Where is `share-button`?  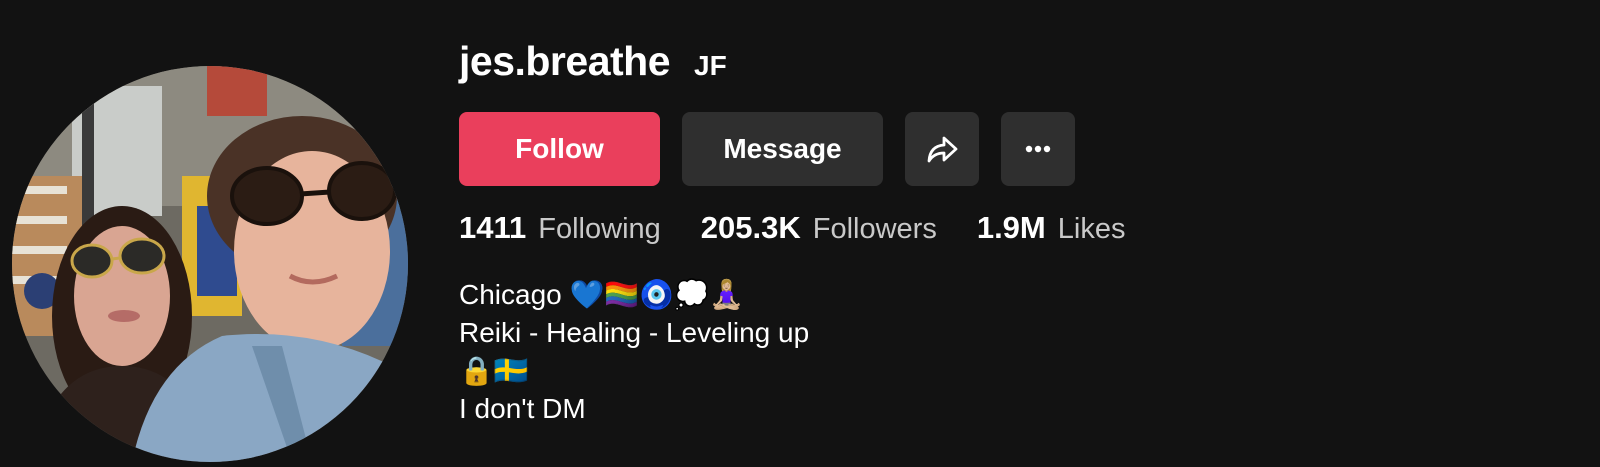
share-button is located at coordinates (942, 149).